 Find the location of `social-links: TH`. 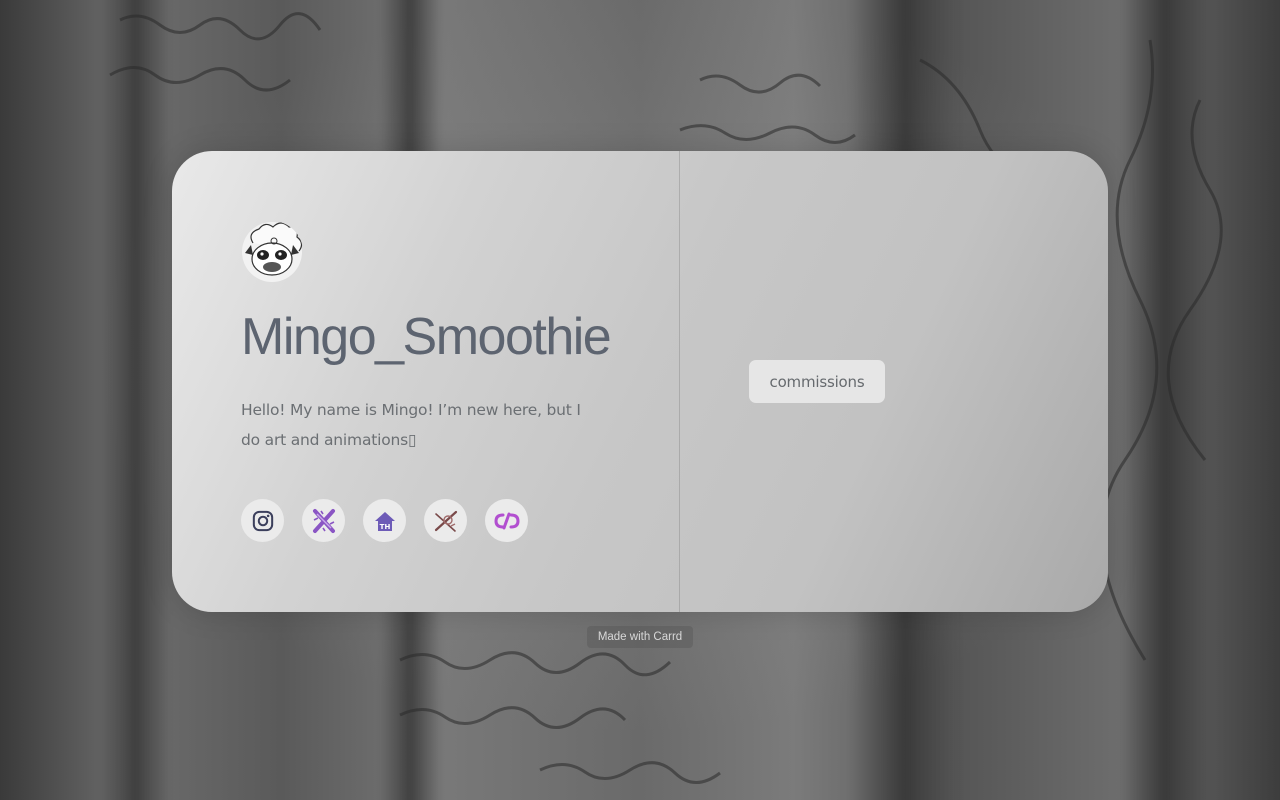

social-links: TH is located at coordinates (384, 520).